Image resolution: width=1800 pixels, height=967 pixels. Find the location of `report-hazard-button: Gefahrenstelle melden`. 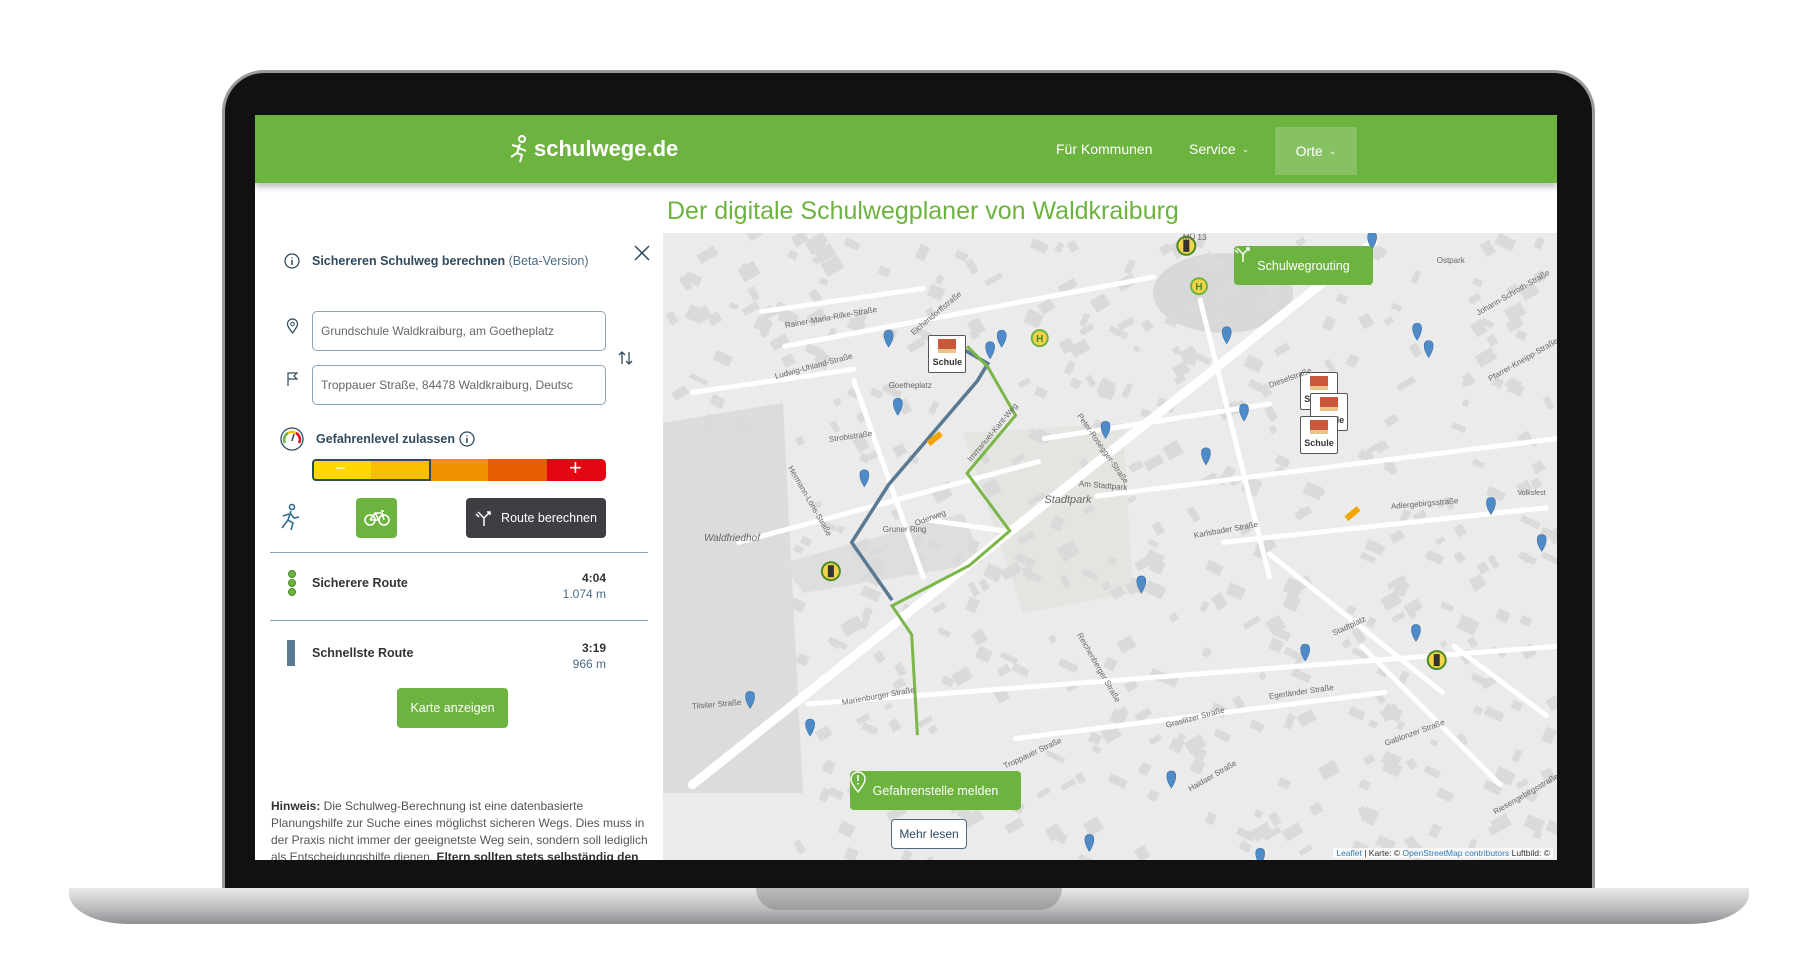

report-hazard-button: Gefahrenstelle melden is located at coordinates (935, 790).